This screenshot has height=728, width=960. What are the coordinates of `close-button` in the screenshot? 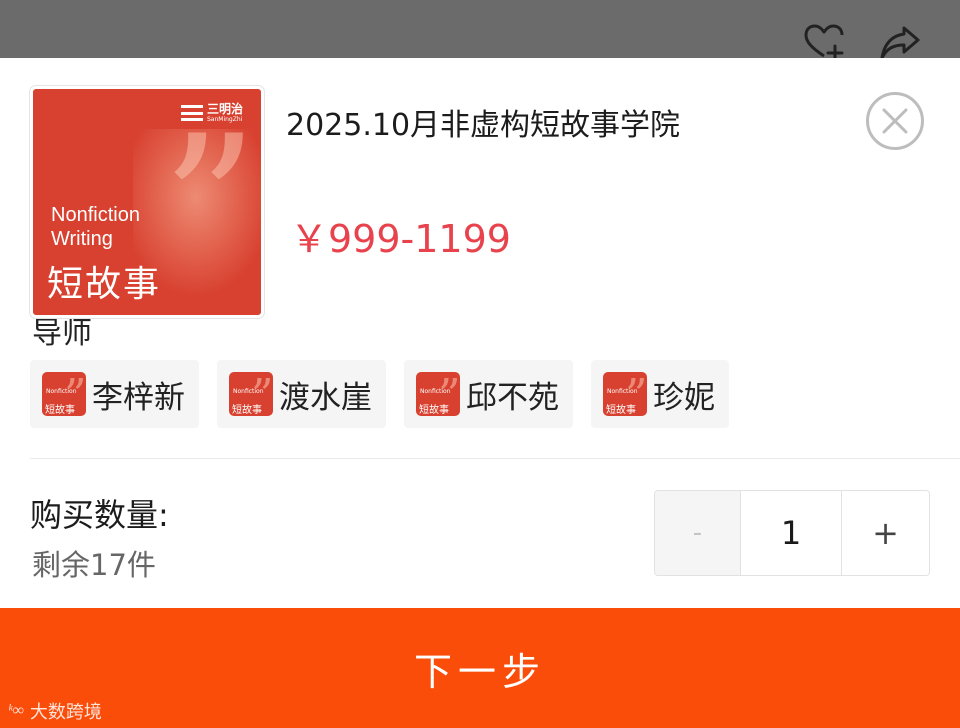 It's located at (895, 121).